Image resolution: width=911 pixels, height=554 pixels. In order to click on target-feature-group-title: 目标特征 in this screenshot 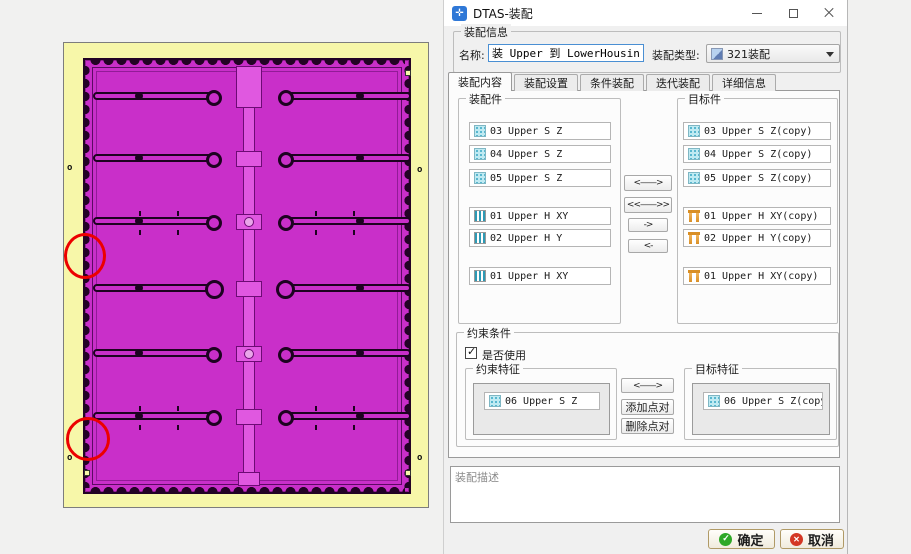, I will do `click(717, 369)`.